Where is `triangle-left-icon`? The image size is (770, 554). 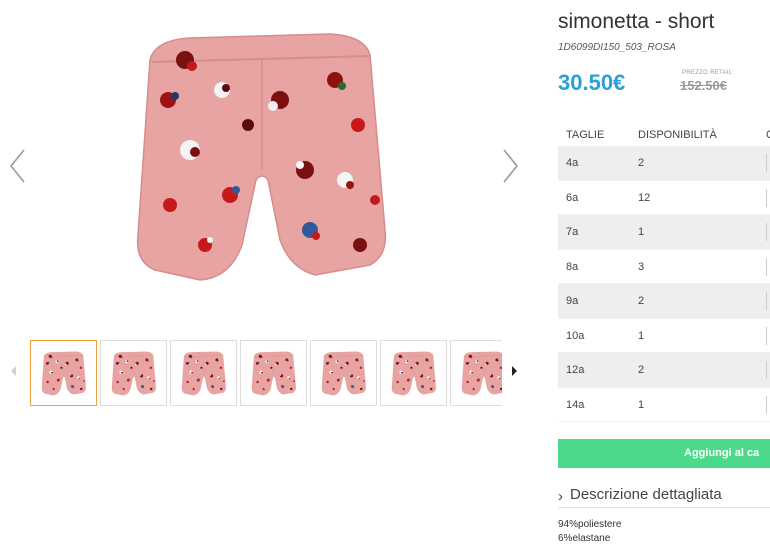
triangle-left-icon is located at coordinates (13, 371).